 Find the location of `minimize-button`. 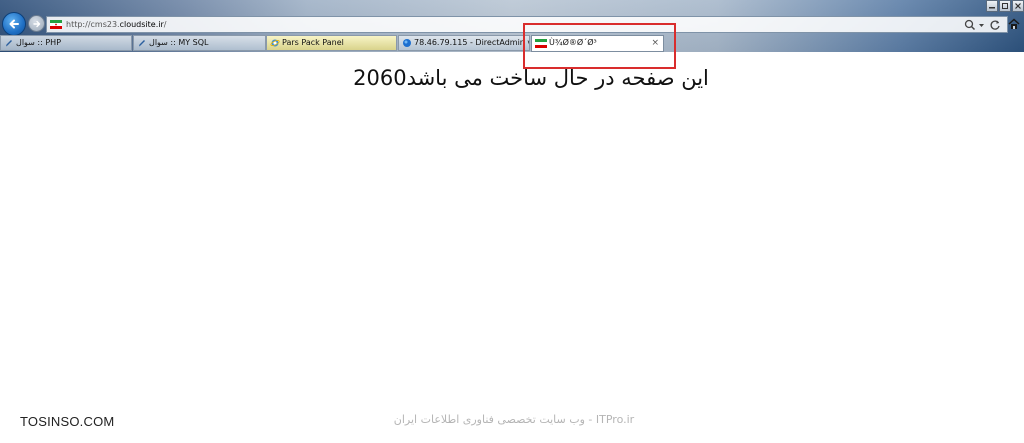

minimize-button is located at coordinates (992, 6).